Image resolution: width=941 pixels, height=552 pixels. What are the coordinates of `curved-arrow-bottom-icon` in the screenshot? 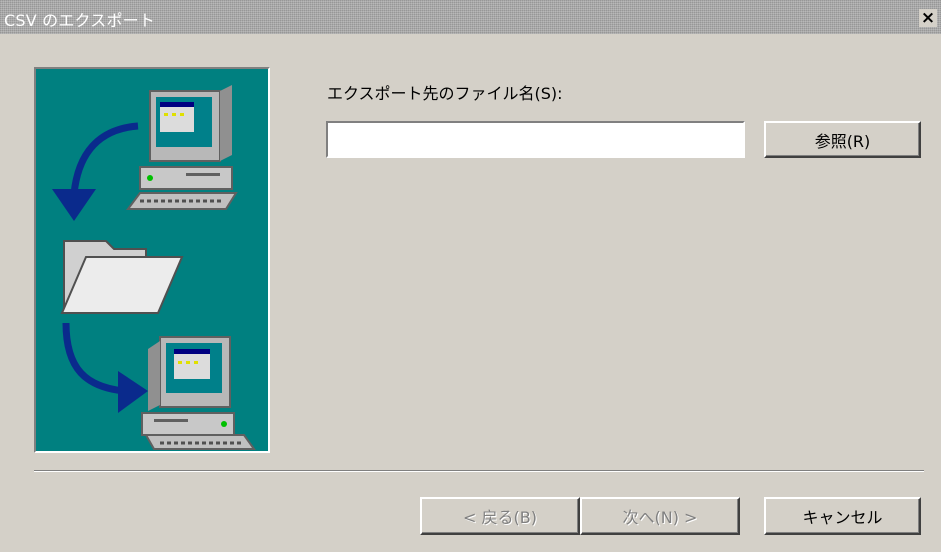 It's located at (93, 358).